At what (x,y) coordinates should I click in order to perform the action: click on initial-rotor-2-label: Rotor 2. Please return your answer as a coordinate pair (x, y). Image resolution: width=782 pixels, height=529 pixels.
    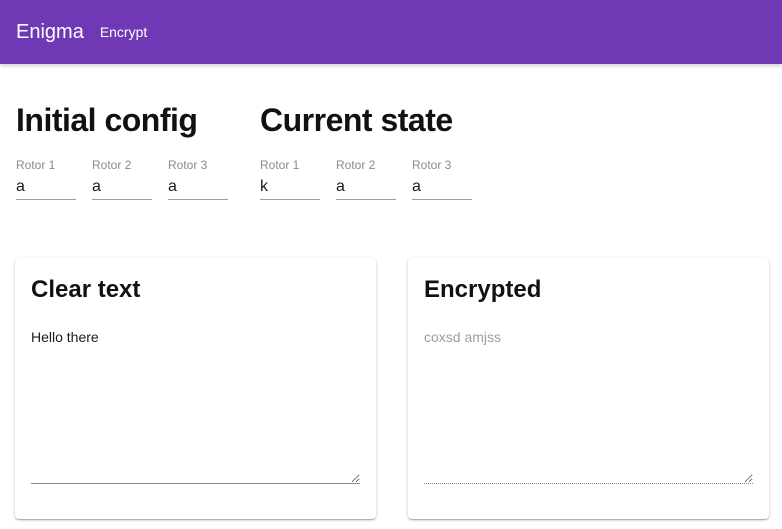
    Looking at the image, I should click on (112, 165).